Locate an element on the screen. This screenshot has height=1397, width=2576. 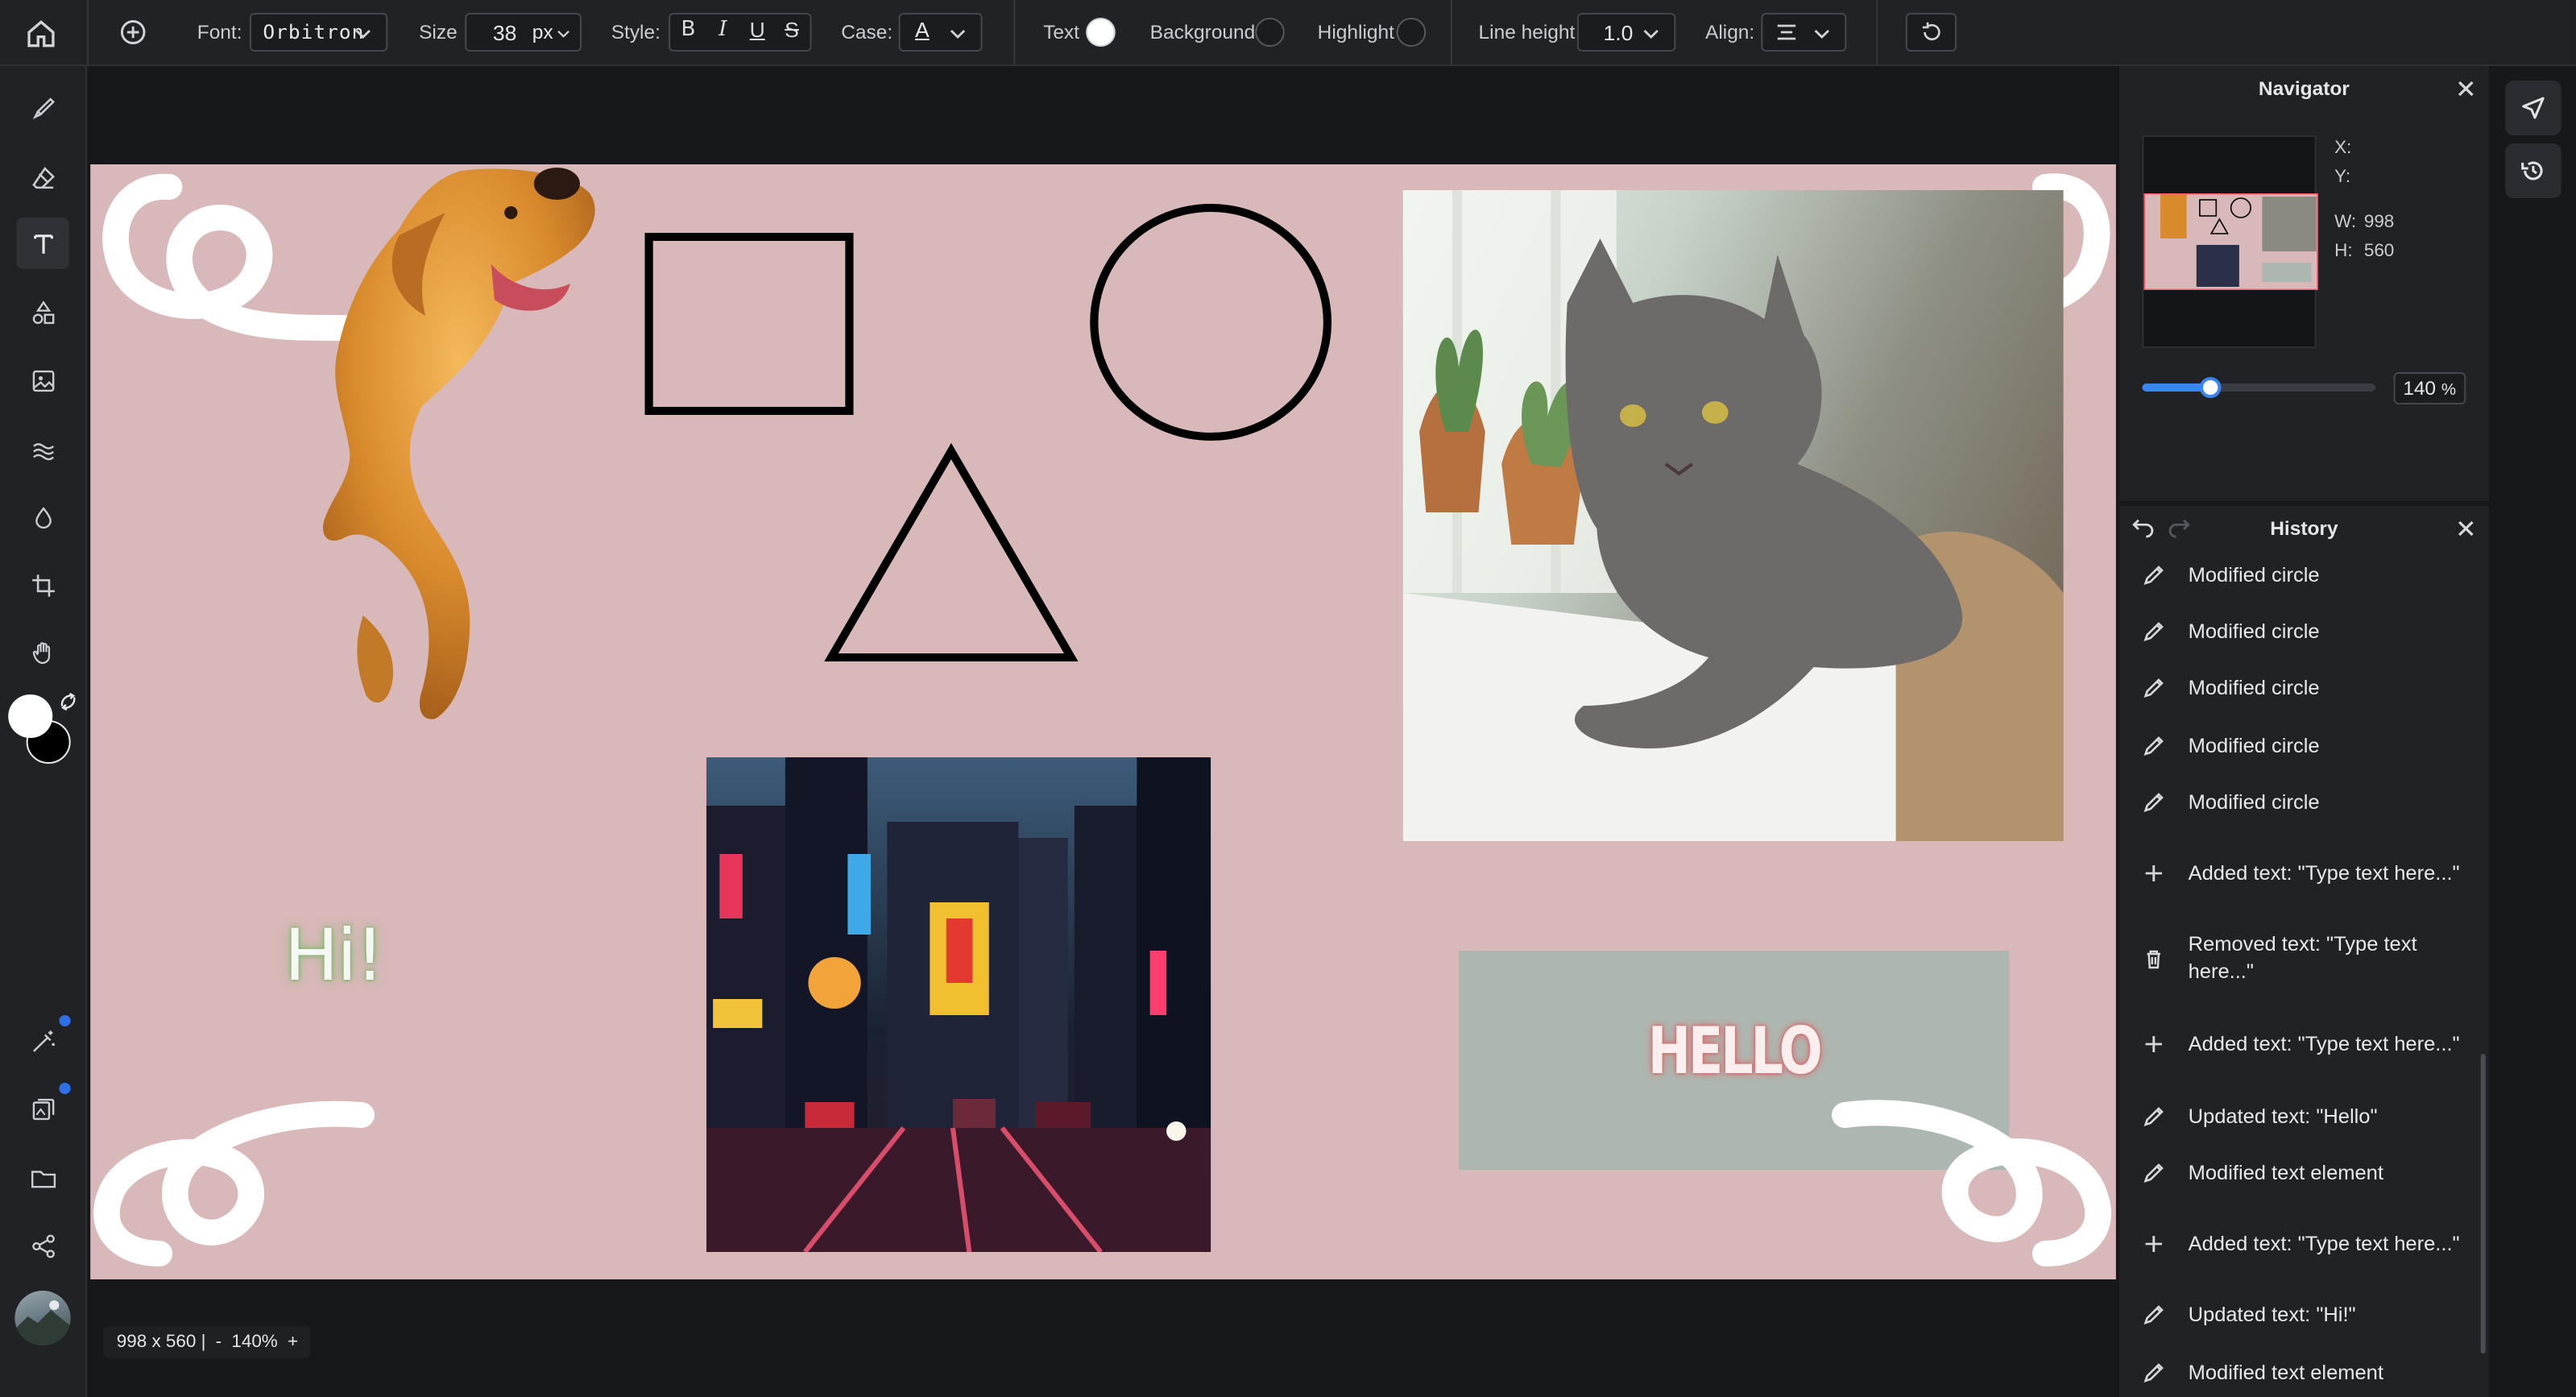
zoom-input: 140 % is located at coordinates (2429, 388).